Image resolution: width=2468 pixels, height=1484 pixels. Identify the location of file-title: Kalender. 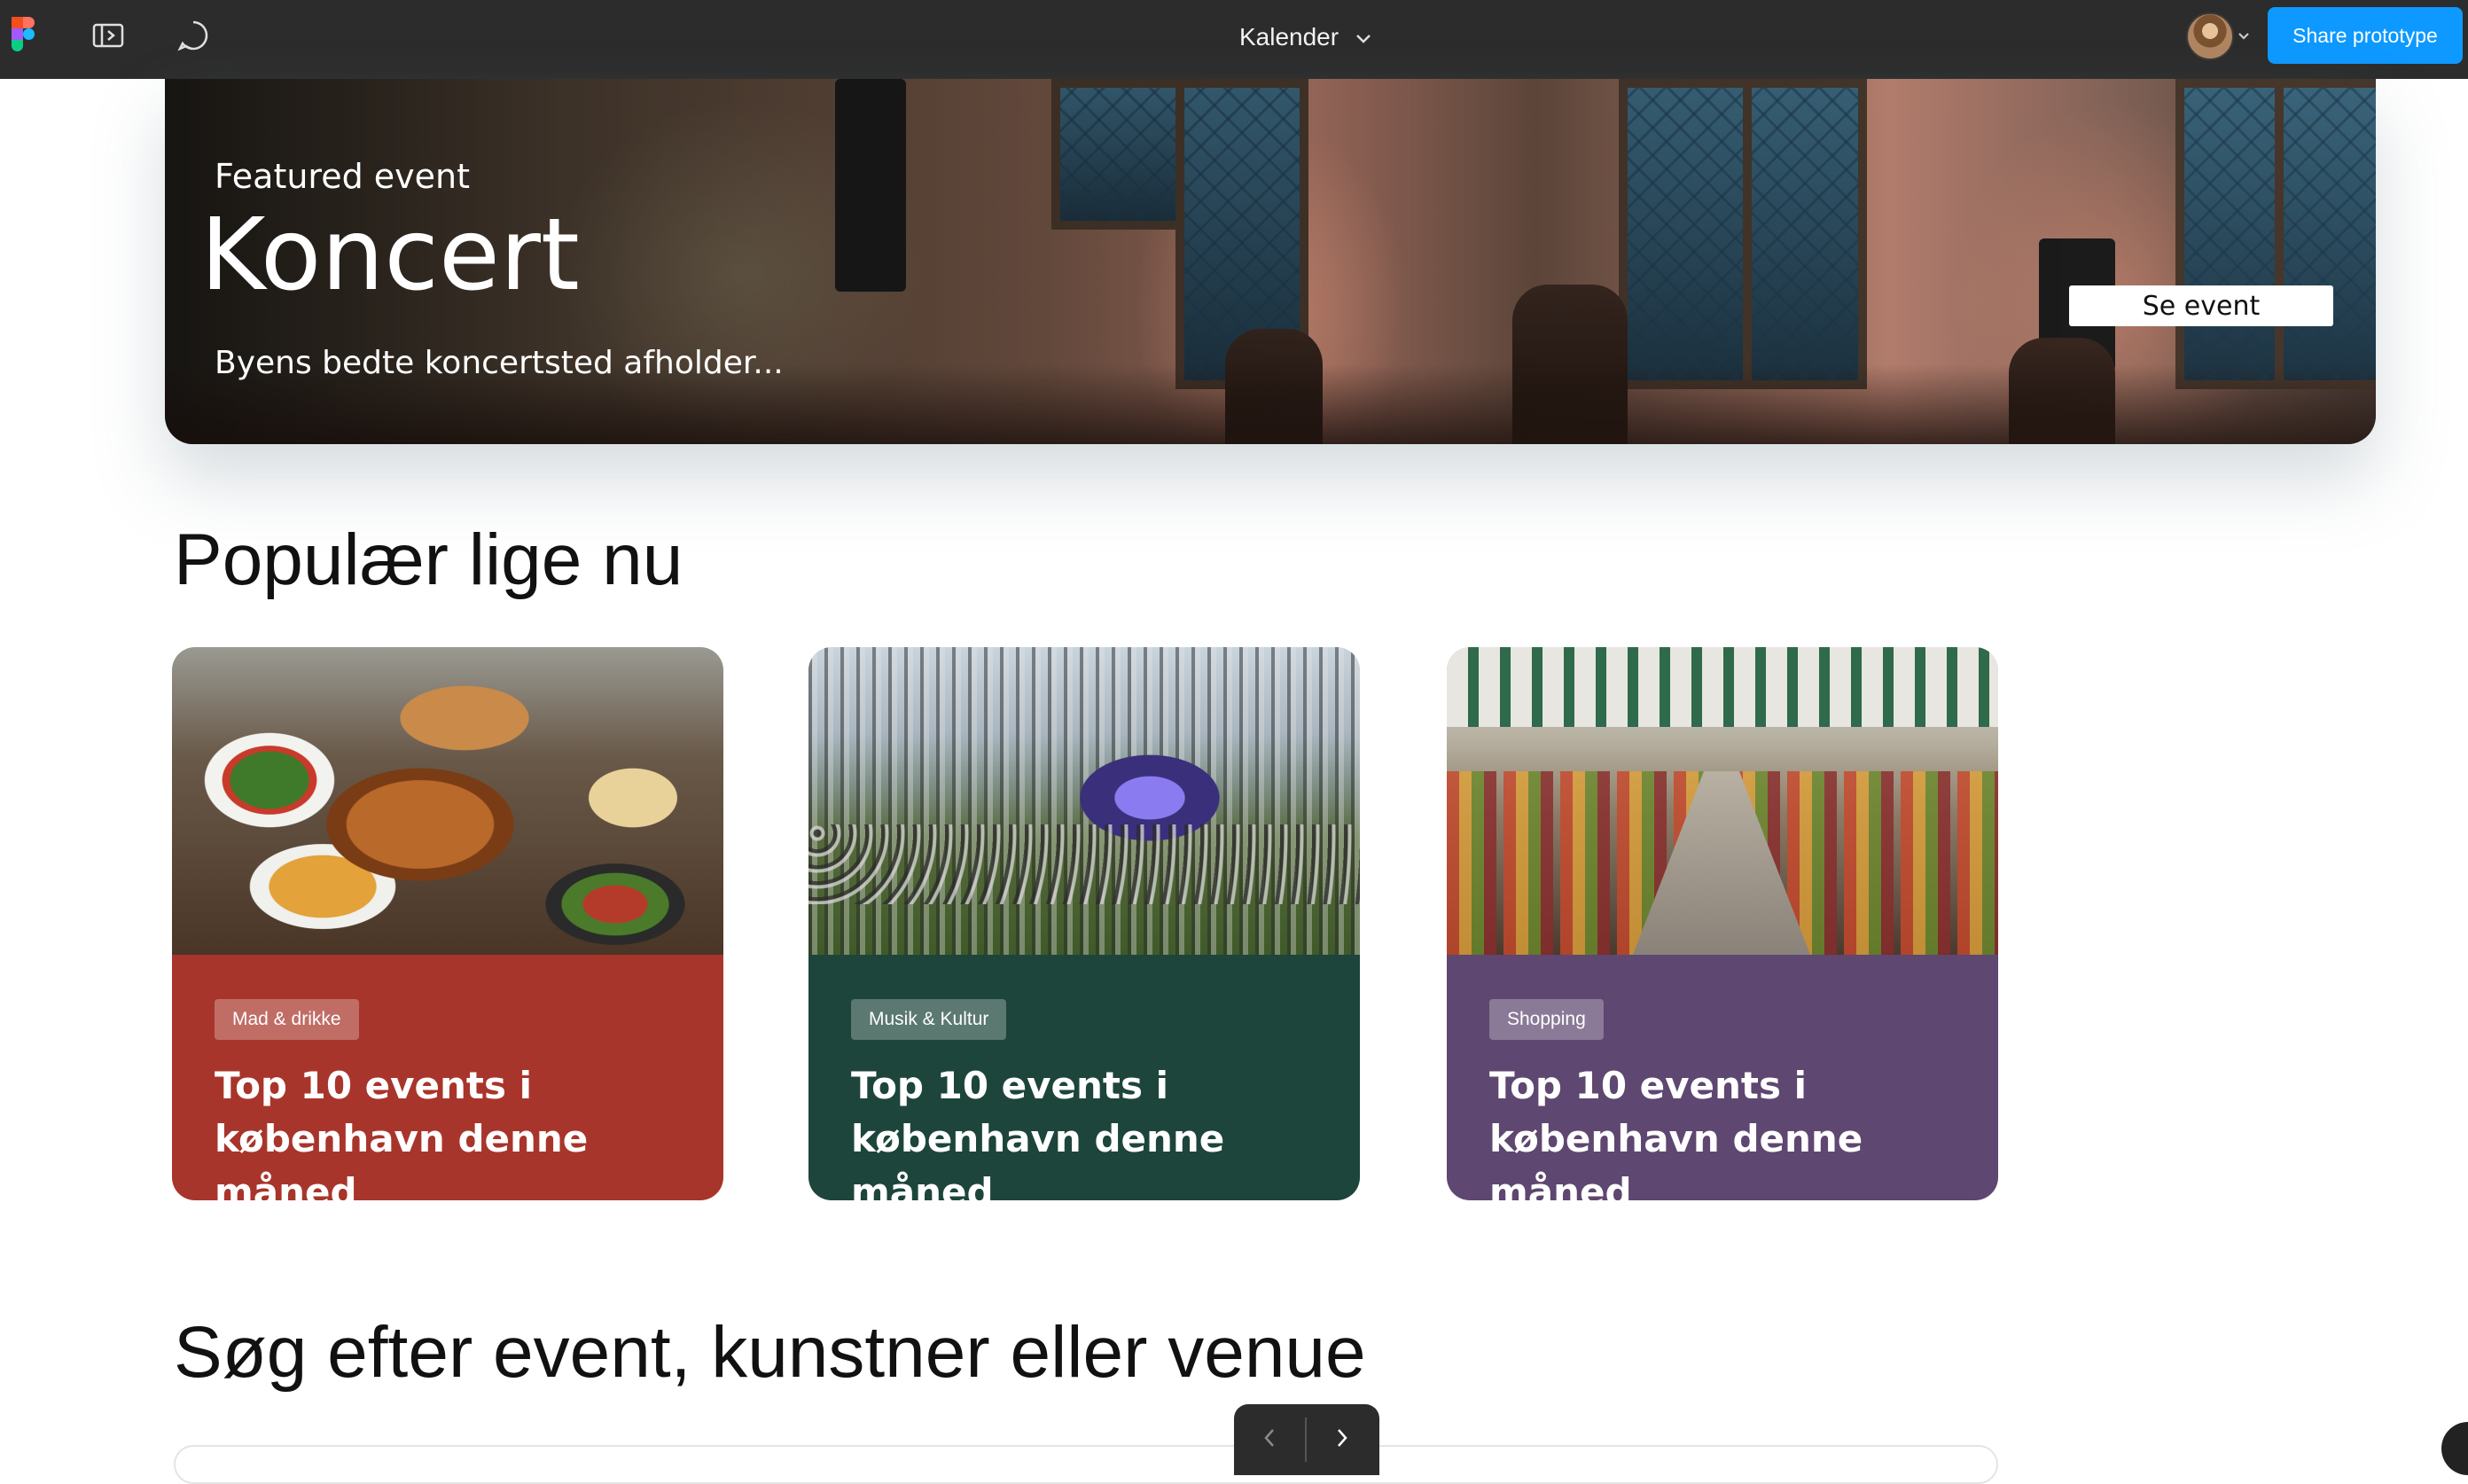
(1289, 37).